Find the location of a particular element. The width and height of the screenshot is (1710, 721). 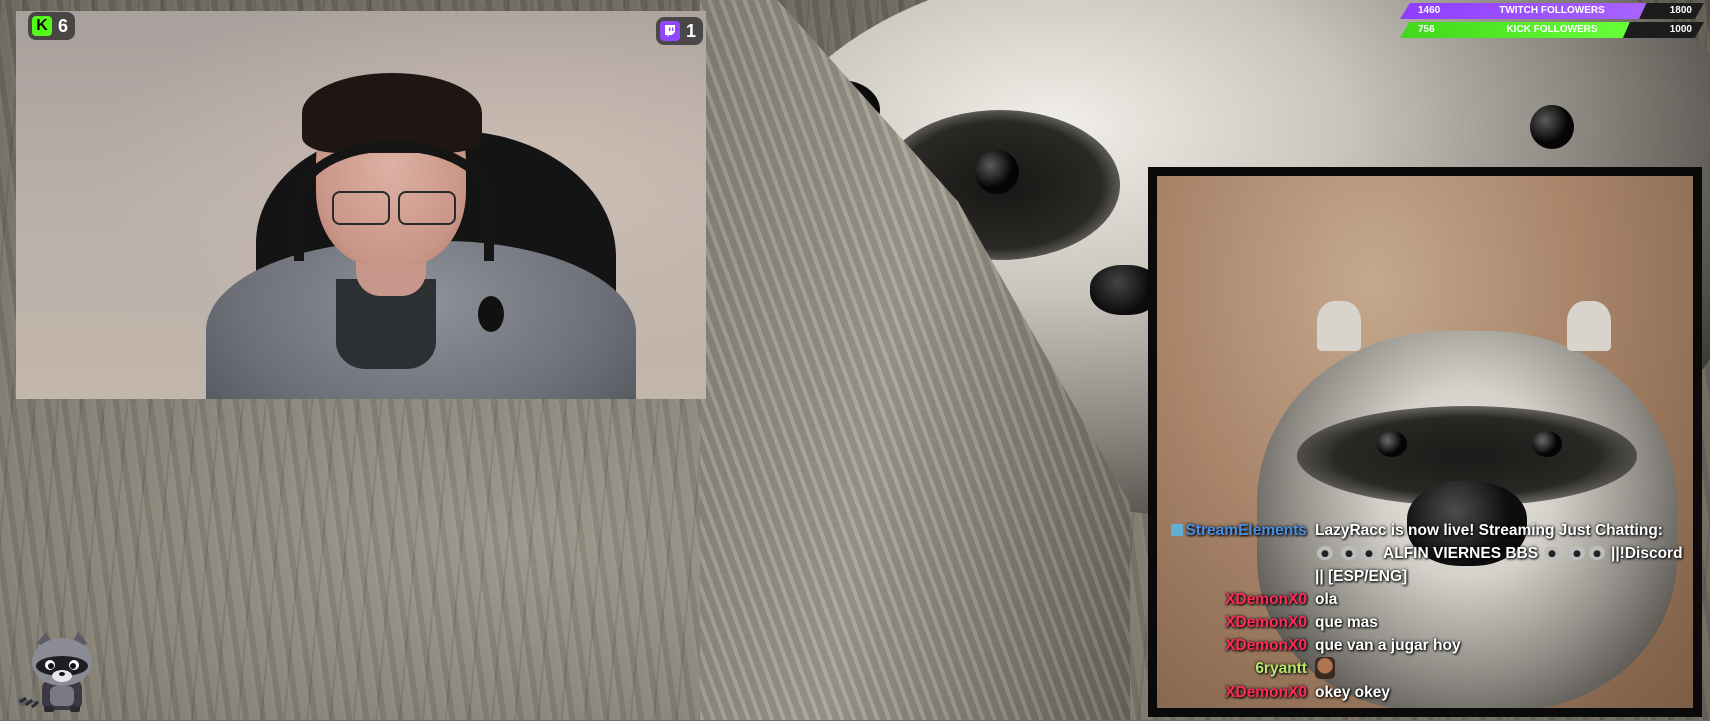

chat-text is located at coordinates (1501, 669).